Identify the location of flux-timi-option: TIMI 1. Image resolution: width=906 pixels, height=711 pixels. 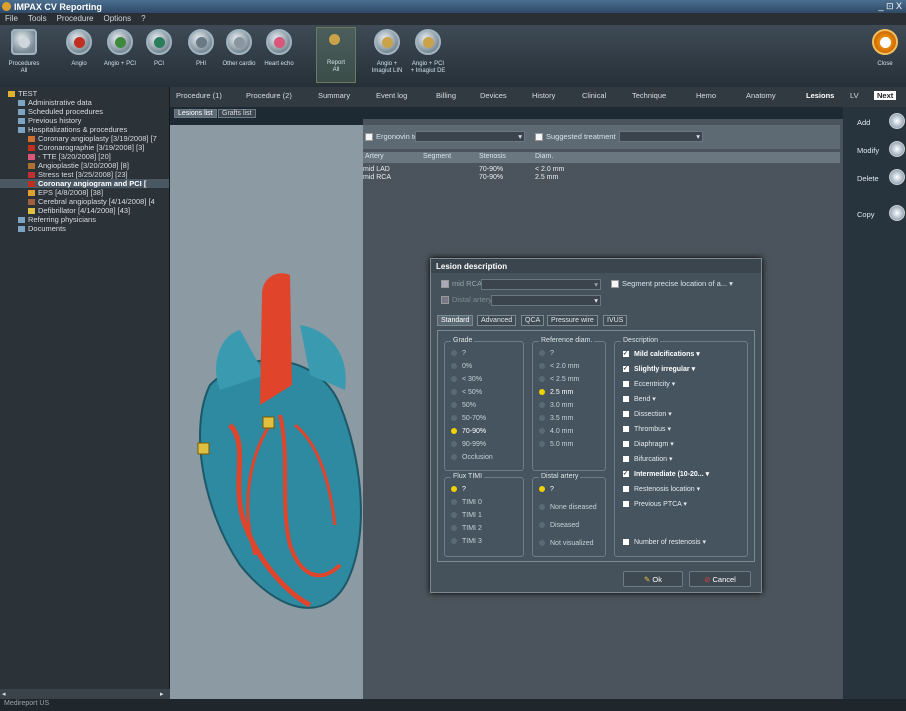
(466, 515).